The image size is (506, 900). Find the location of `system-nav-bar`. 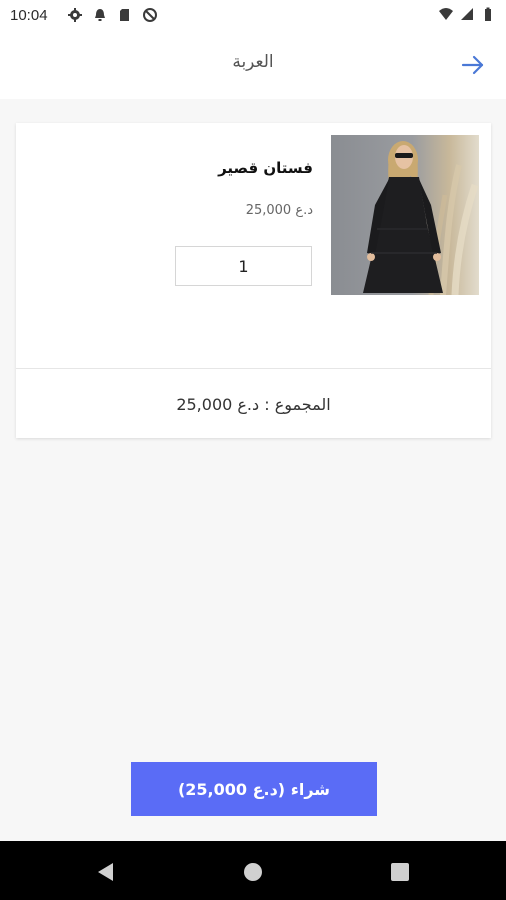

system-nav-bar is located at coordinates (253, 870).